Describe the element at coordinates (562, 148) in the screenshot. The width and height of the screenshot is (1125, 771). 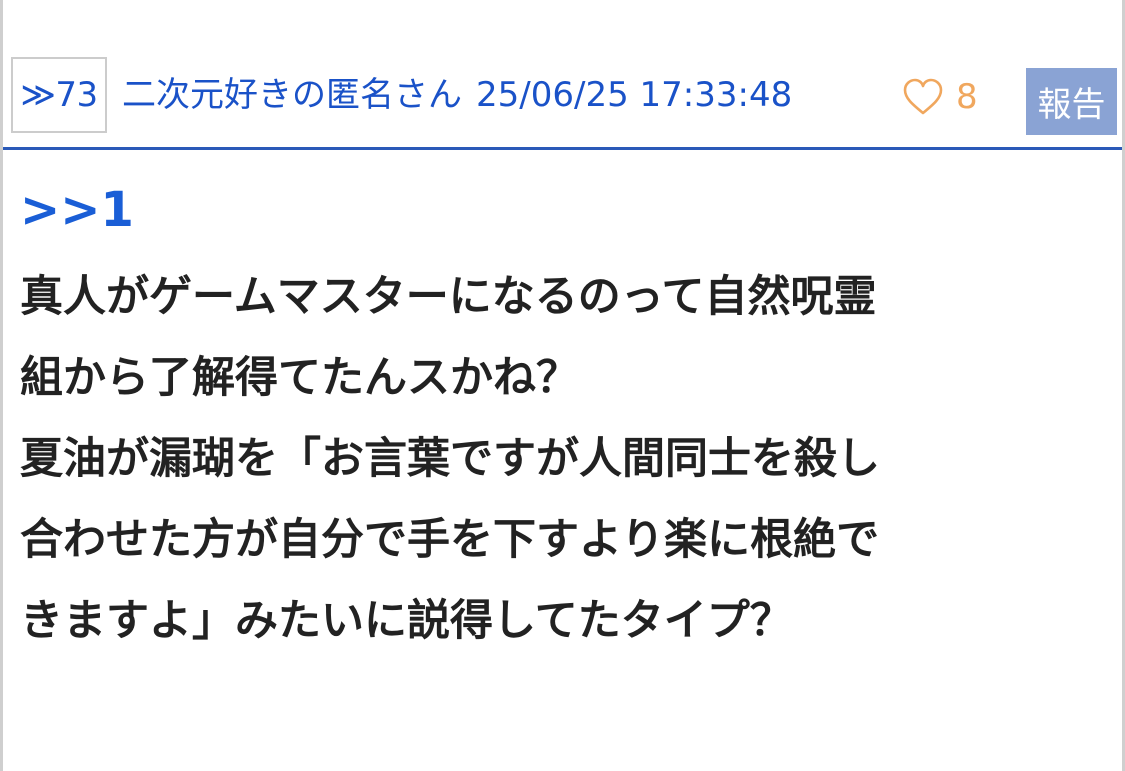
I see `header-divider` at that location.